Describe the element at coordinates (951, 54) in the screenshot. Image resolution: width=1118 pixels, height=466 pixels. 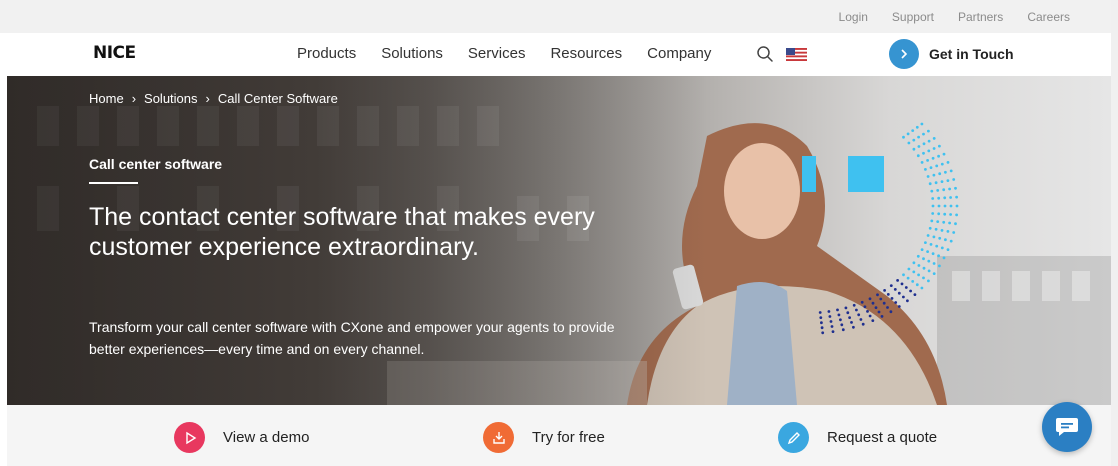
I see `get-in-touch-button: Get in Touch` at that location.